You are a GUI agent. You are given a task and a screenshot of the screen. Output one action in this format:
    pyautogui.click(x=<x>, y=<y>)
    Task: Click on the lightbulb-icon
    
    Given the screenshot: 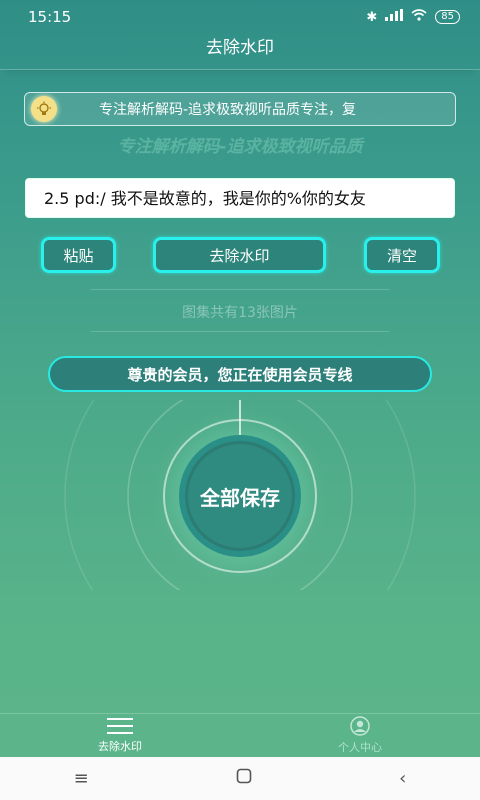 What is the action you would take?
    pyautogui.click(x=44, y=109)
    